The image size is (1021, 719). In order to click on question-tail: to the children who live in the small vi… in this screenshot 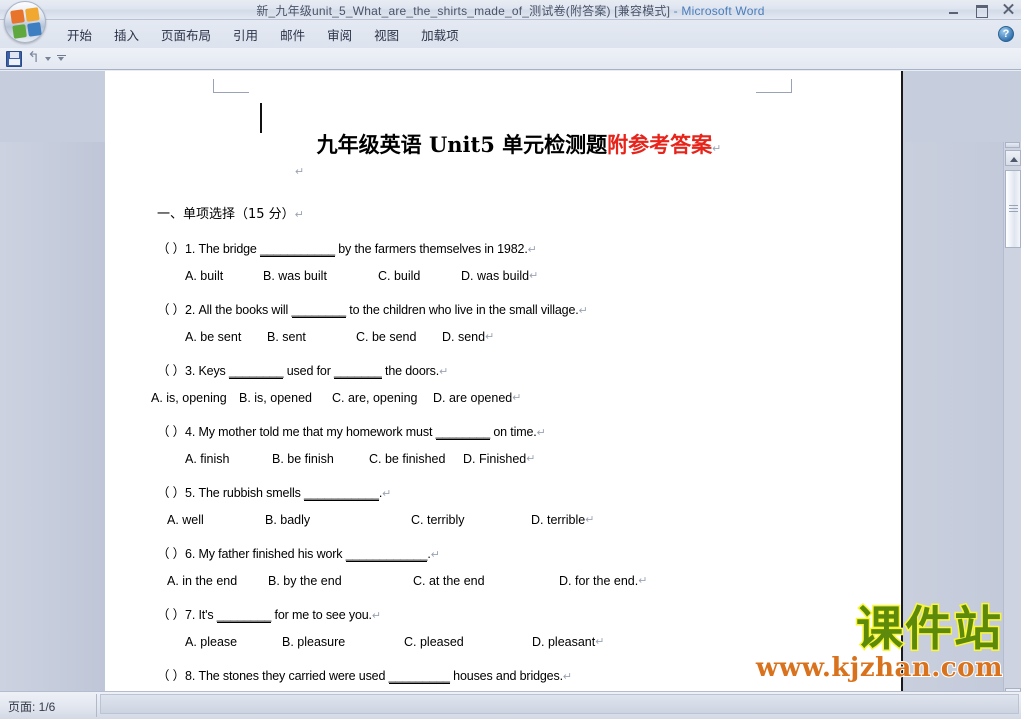, I will do `click(464, 310)`.